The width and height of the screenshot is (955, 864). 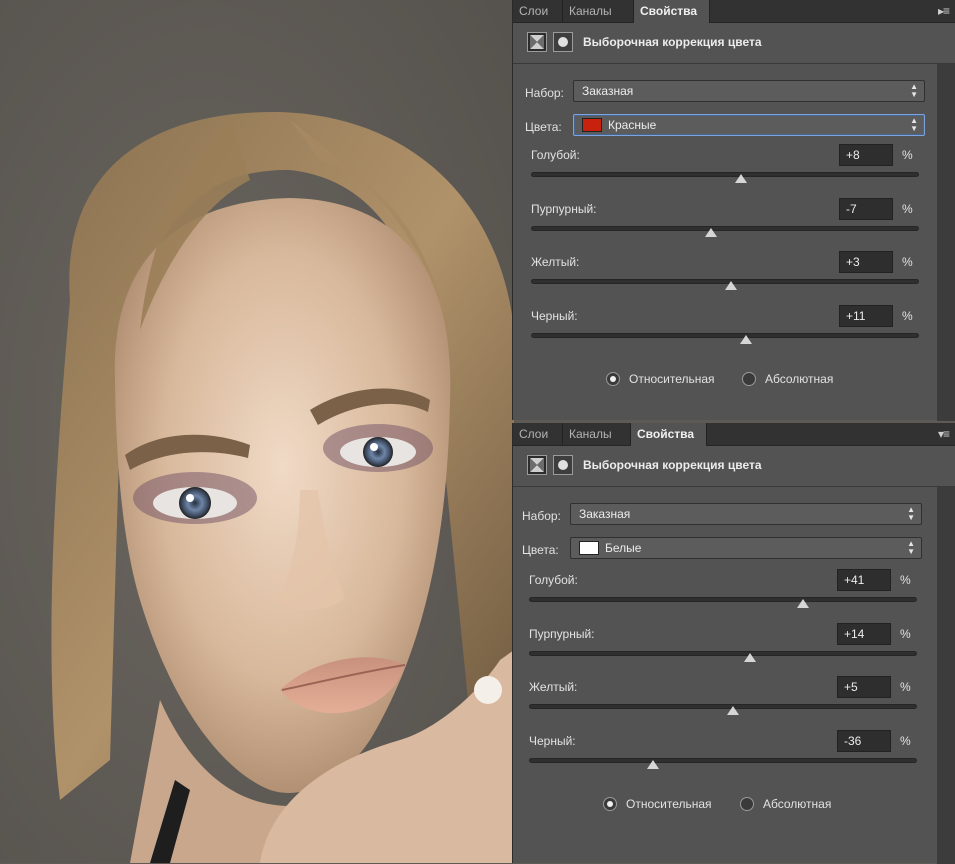 I want to click on slider-value-input: +3, so click(x=866, y=262).